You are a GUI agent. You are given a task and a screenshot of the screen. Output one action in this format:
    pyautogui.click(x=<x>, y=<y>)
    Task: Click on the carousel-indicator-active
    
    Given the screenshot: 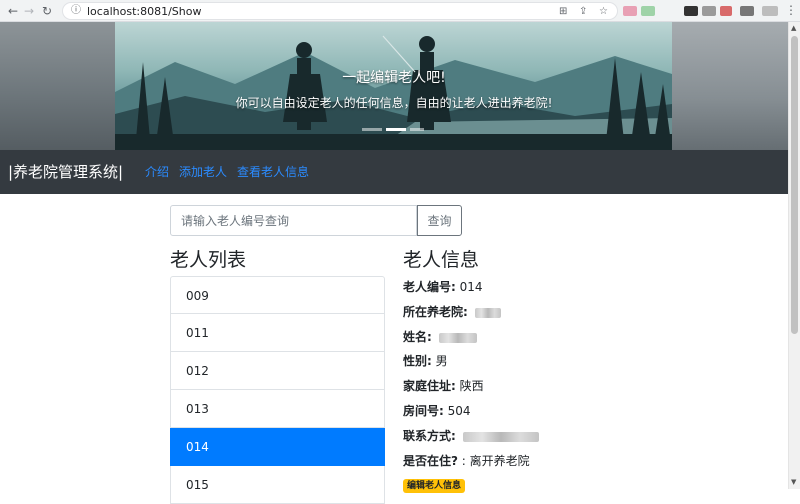 What is the action you would take?
    pyautogui.click(x=396, y=129)
    